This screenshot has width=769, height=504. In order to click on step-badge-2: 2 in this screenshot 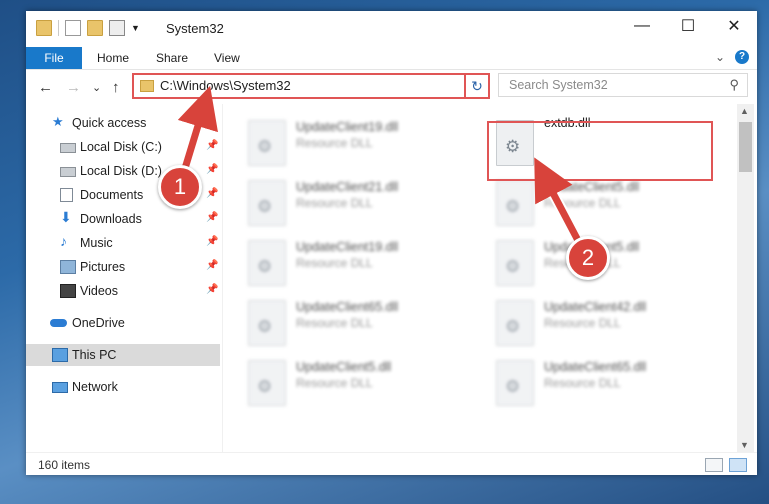, I will do `click(588, 258)`.